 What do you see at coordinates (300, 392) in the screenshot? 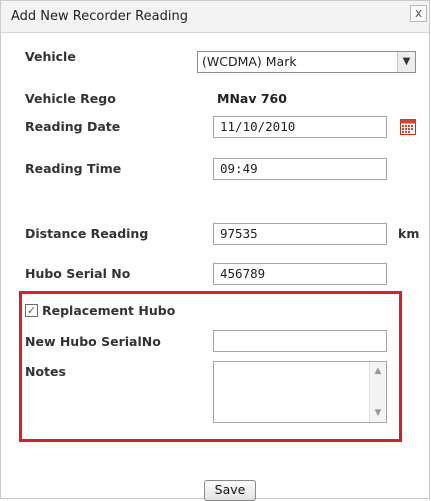
I see `notes-textarea: ▲ ▼` at bounding box center [300, 392].